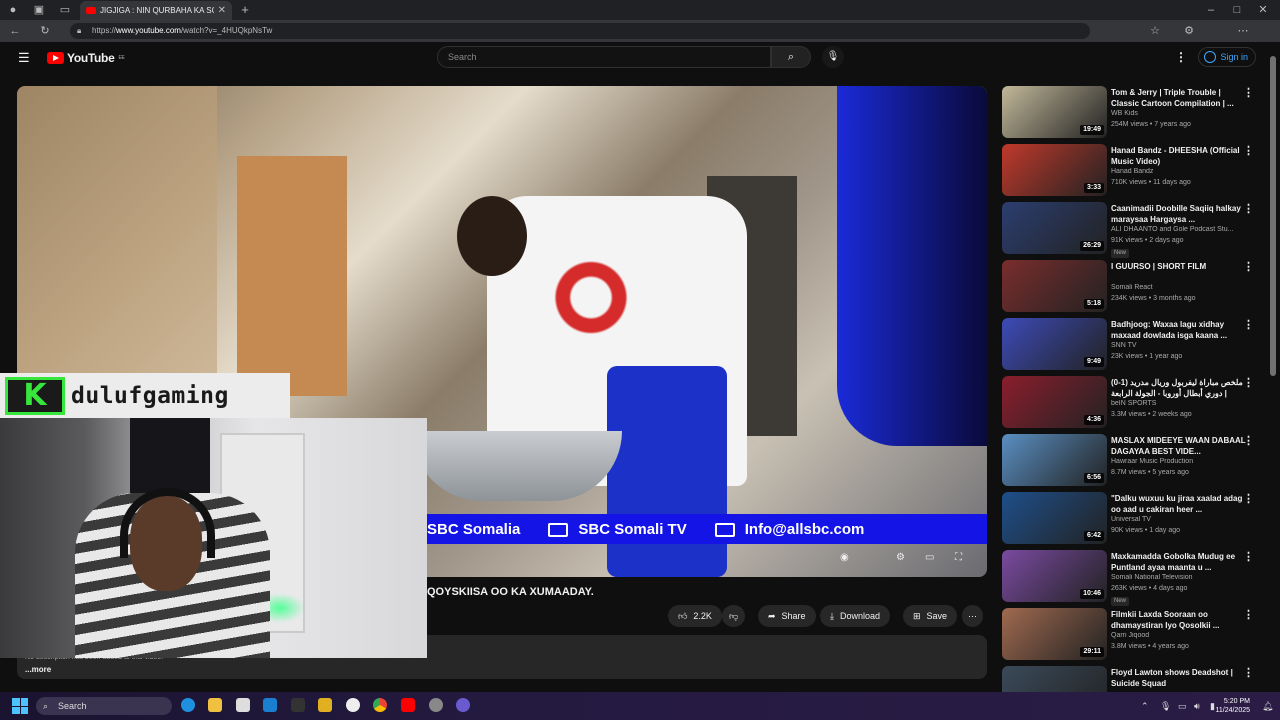 The image size is (1280, 720). Describe the element at coordinates (847, 558) in the screenshot. I see `autoplay-toggle-icon: ◉` at that location.